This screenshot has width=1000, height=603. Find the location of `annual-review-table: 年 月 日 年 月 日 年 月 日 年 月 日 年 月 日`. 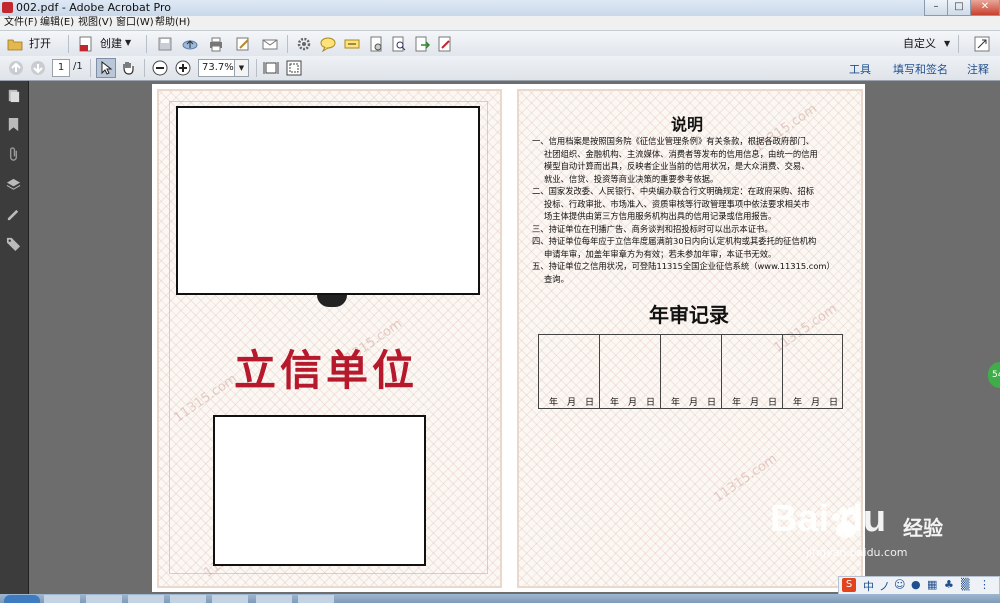

annual-review-table: 年 月 日 年 月 日 年 月 日 年 月 日 年 月 日 is located at coordinates (690, 371).